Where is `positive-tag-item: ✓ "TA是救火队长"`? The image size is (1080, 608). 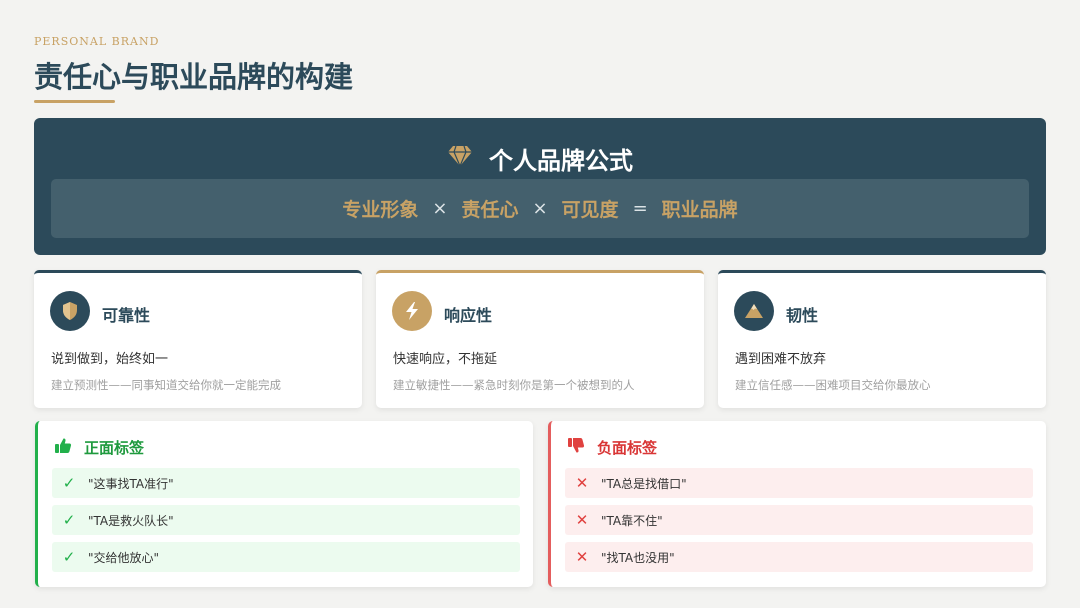 positive-tag-item: ✓ "TA是救火队长" is located at coordinates (286, 520).